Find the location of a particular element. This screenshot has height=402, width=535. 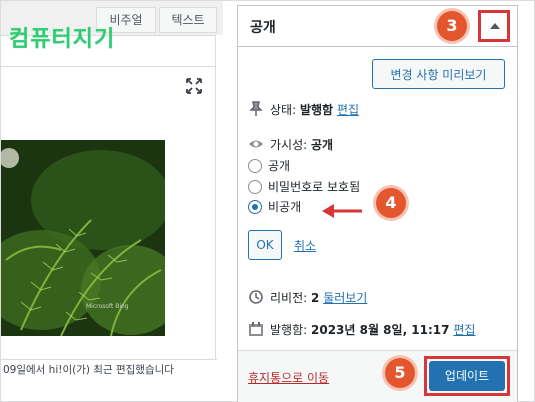

status-label: 상태: is located at coordinates (283, 110).